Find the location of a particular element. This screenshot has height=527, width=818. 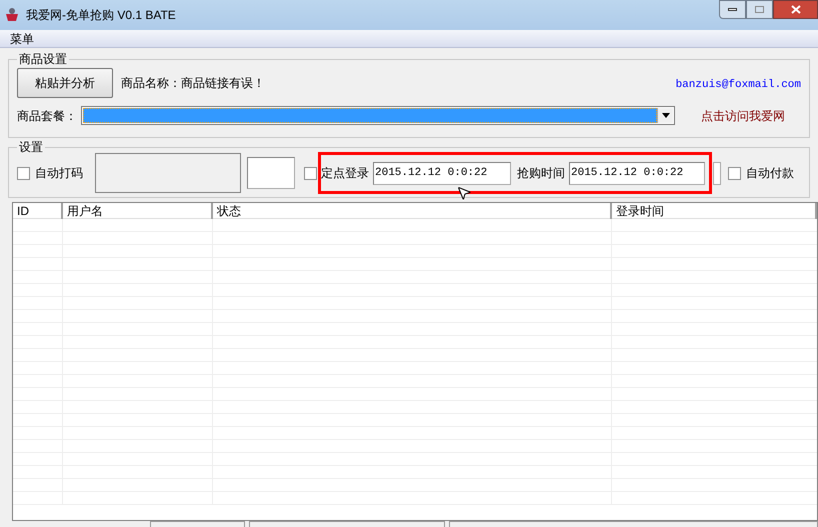

login-time-field: 2015.12.12 0:0:22 is located at coordinates (442, 173).